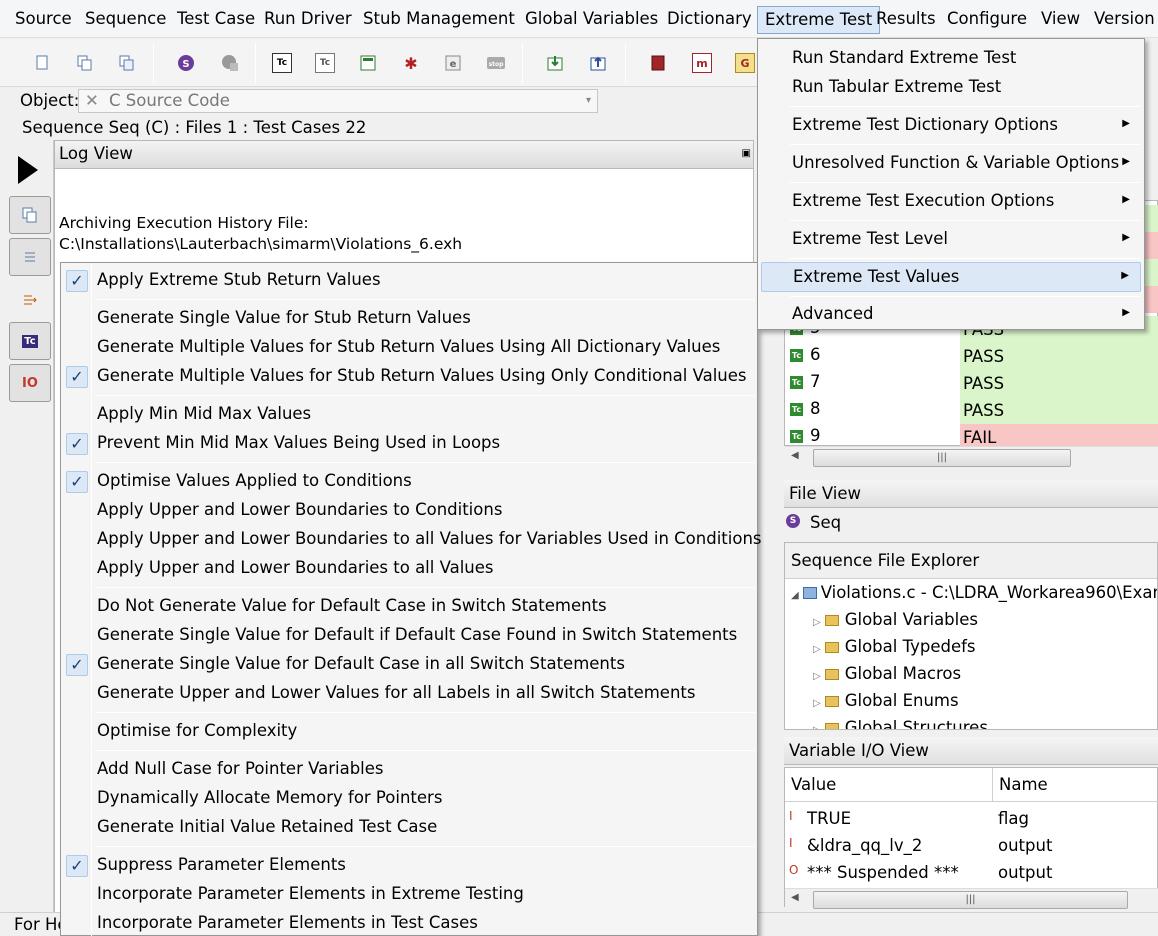 The width and height of the screenshot is (1158, 936). Describe the element at coordinates (819, 20) in the screenshot. I see `menu-extreme-test: Extreme Test` at that location.